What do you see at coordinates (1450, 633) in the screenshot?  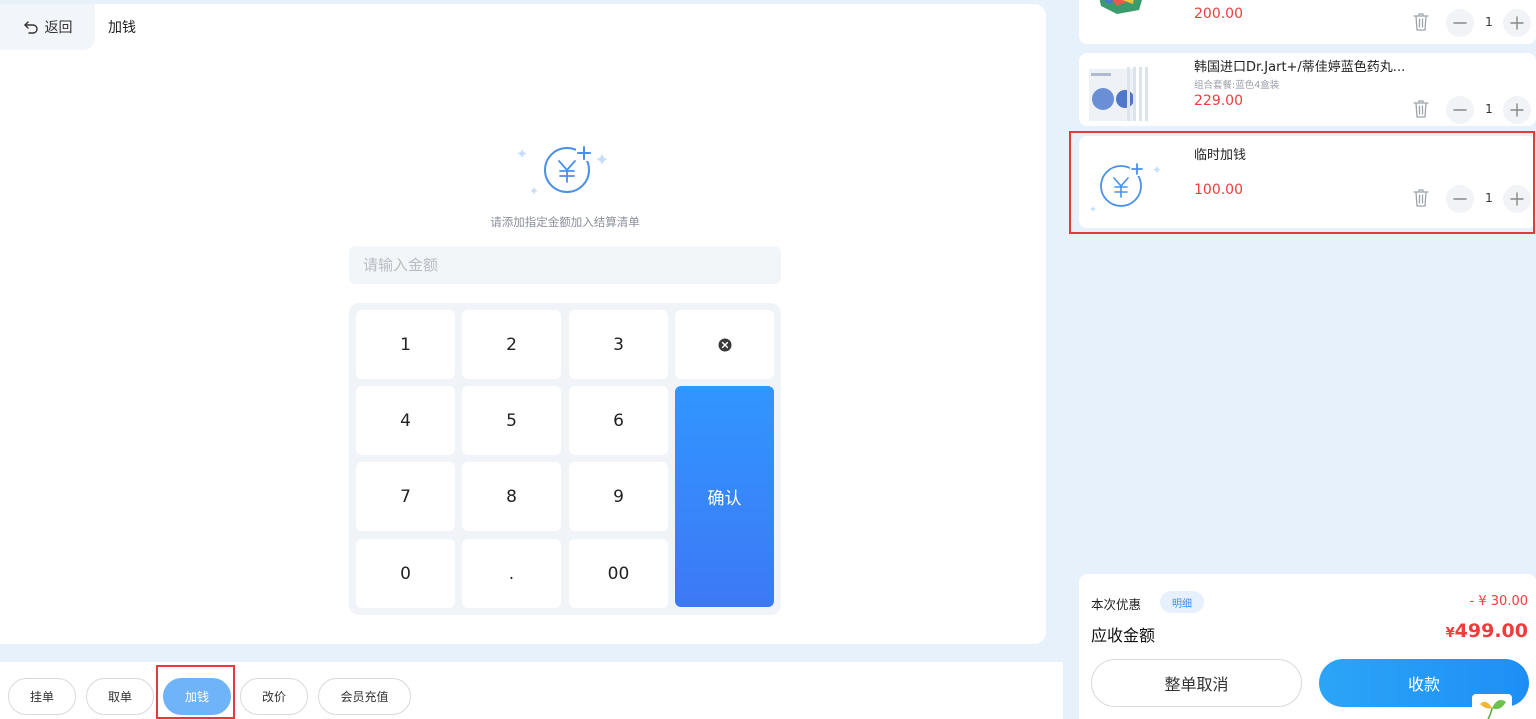 I see `currency-symbol: ¥` at bounding box center [1450, 633].